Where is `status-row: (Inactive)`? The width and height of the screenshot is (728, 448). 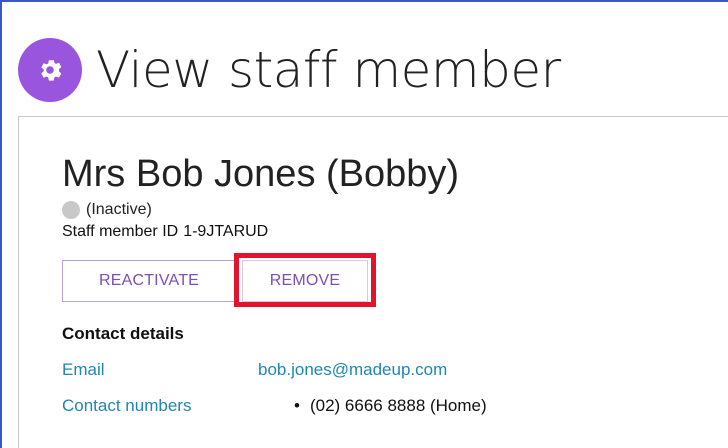 status-row: (Inactive) is located at coordinates (107, 210).